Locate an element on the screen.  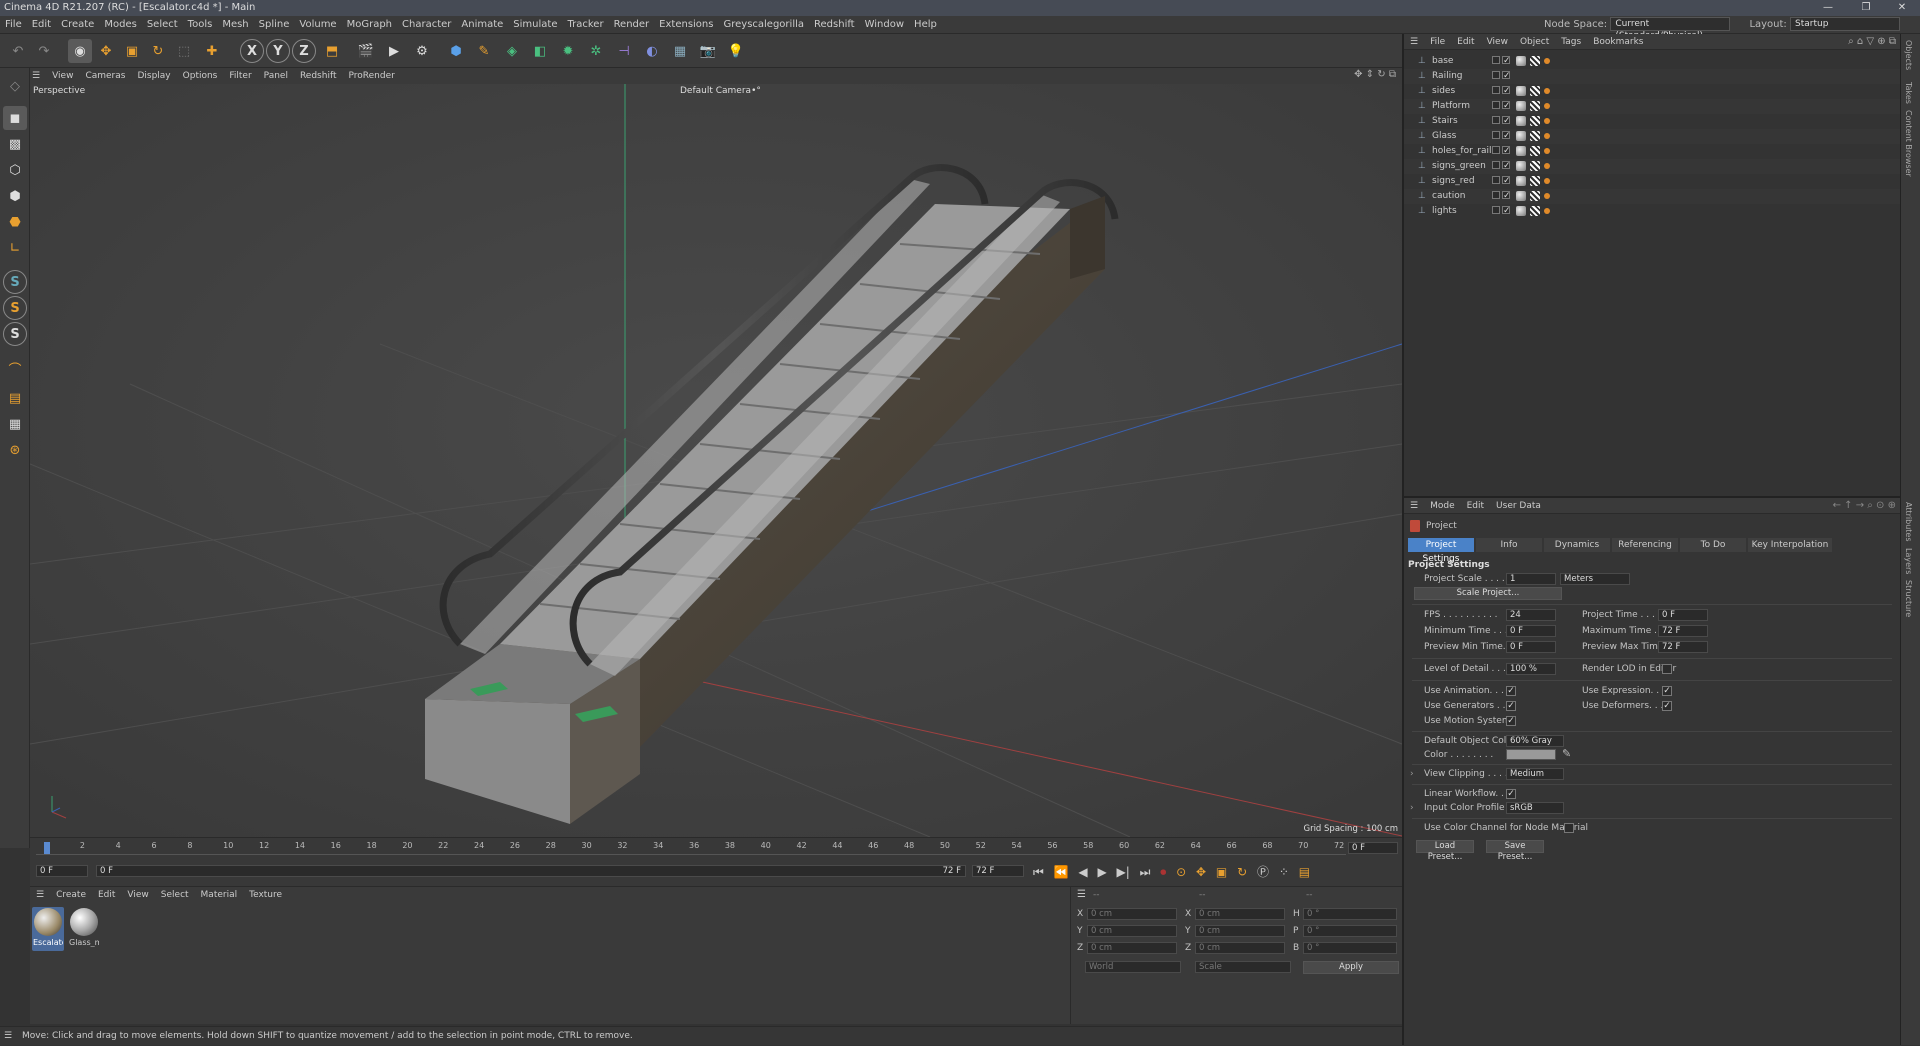
size-x-field: 0 cm is located at coordinates (1240, 914).